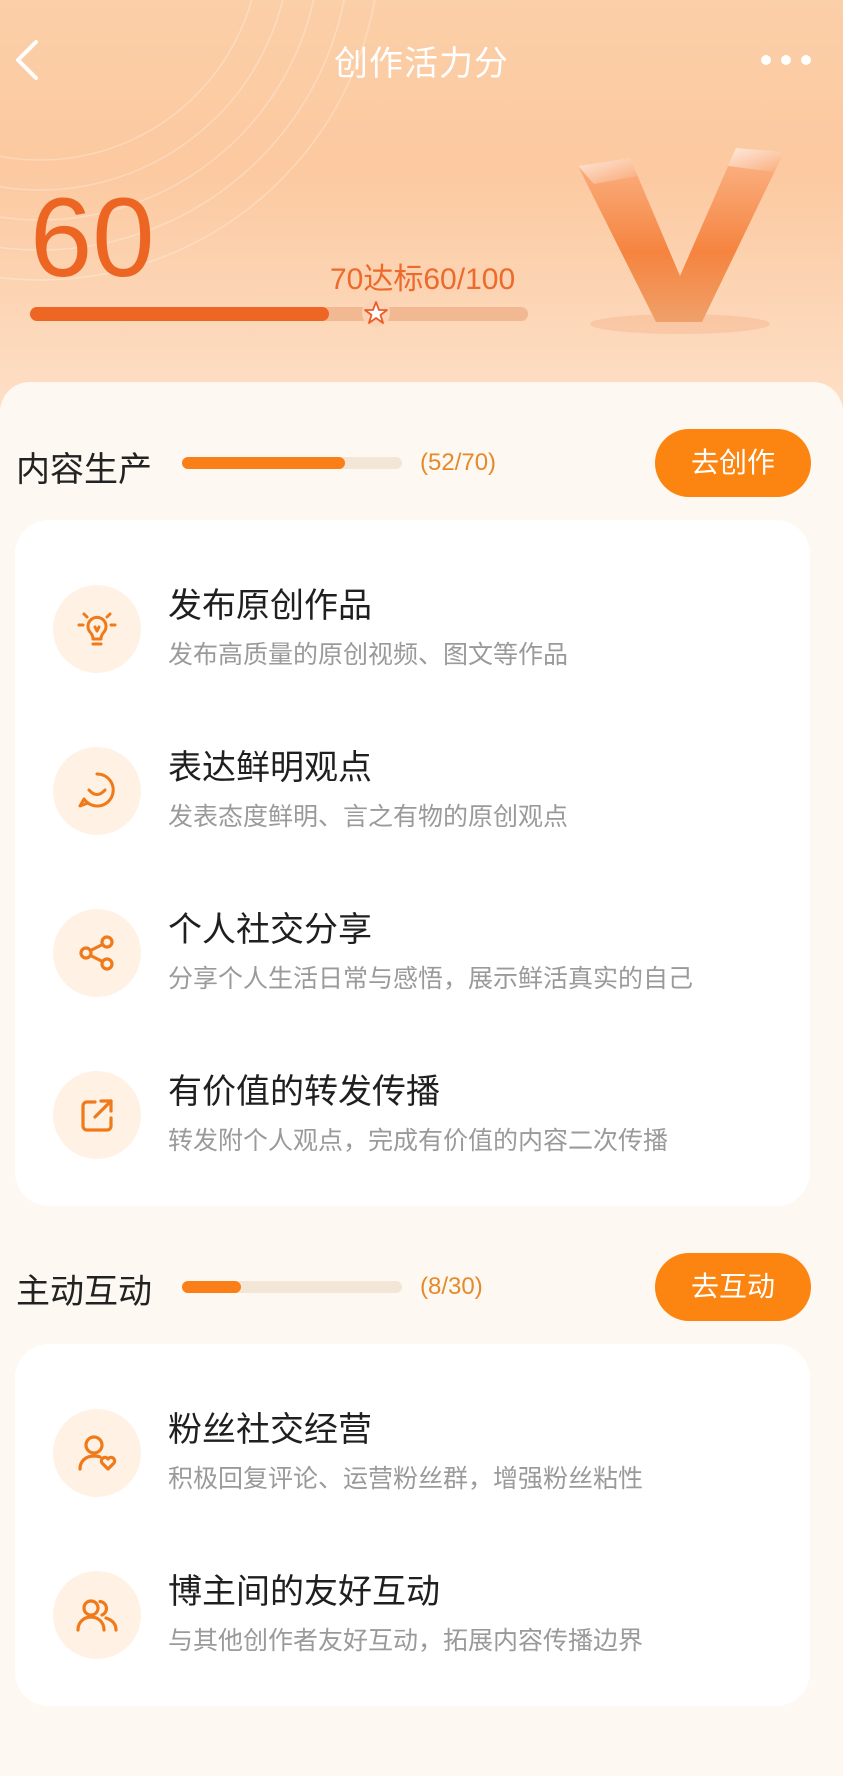  Describe the element at coordinates (412, 1116) in the screenshot. I see `task-item: 有价值的转发传播 转发附个人观点，完成有价值的内容二次传播` at that location.